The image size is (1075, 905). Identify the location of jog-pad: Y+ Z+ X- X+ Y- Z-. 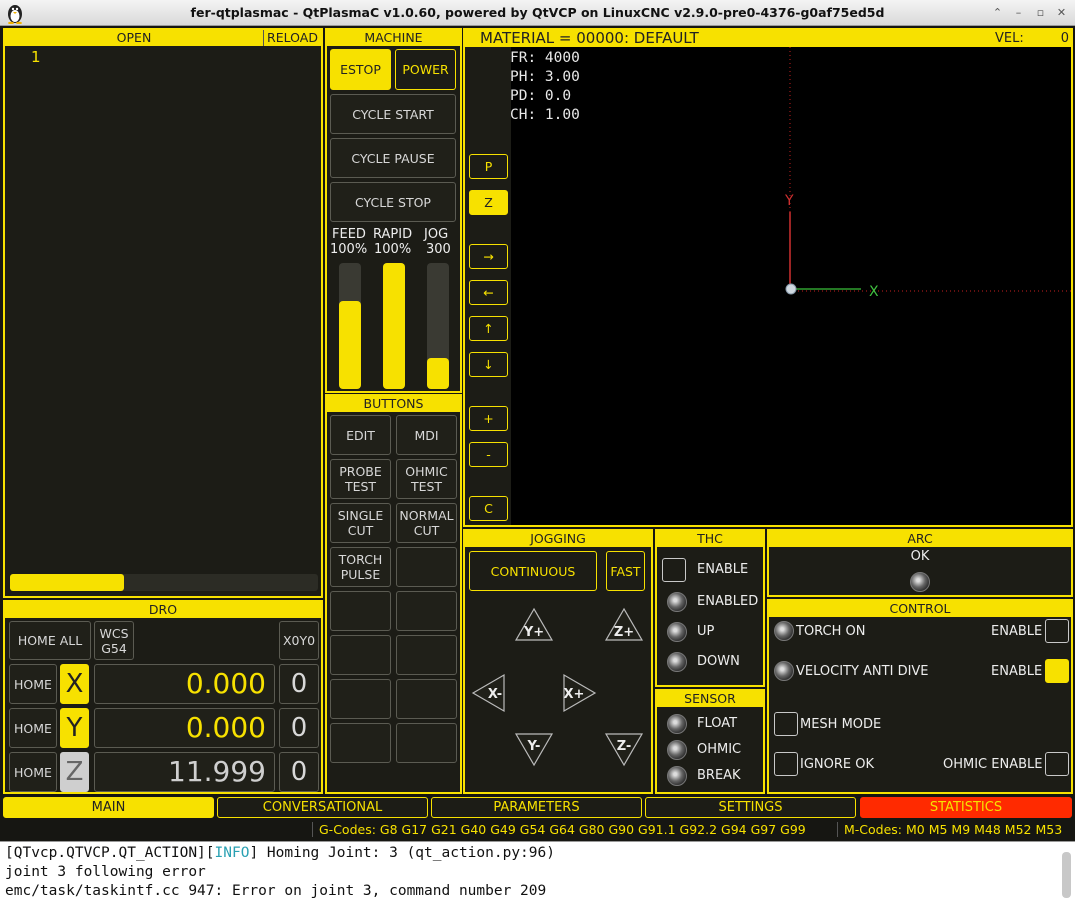
(557, 687).